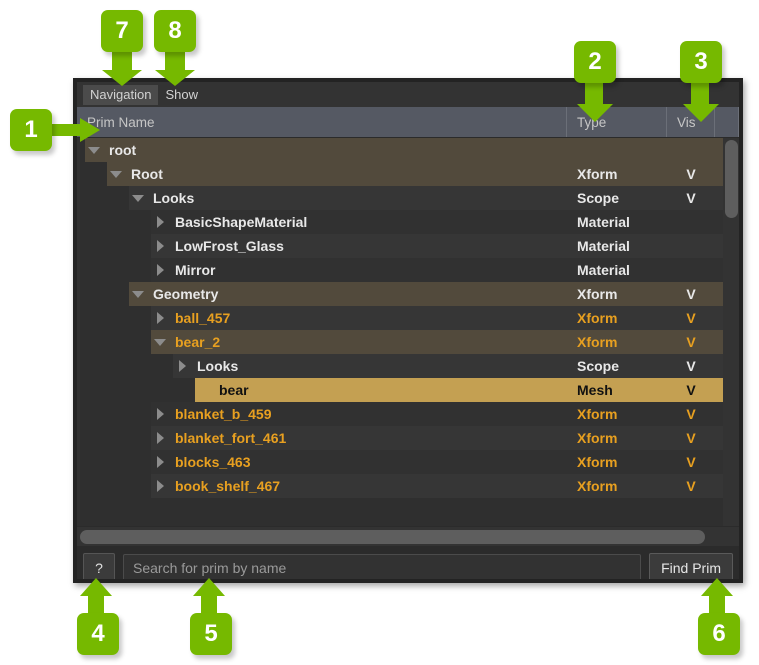  What do you see at coordinates (322, 270) in the screenshot?
I see `prim-name-cell: Mirror` at bounding box center [322, 270].